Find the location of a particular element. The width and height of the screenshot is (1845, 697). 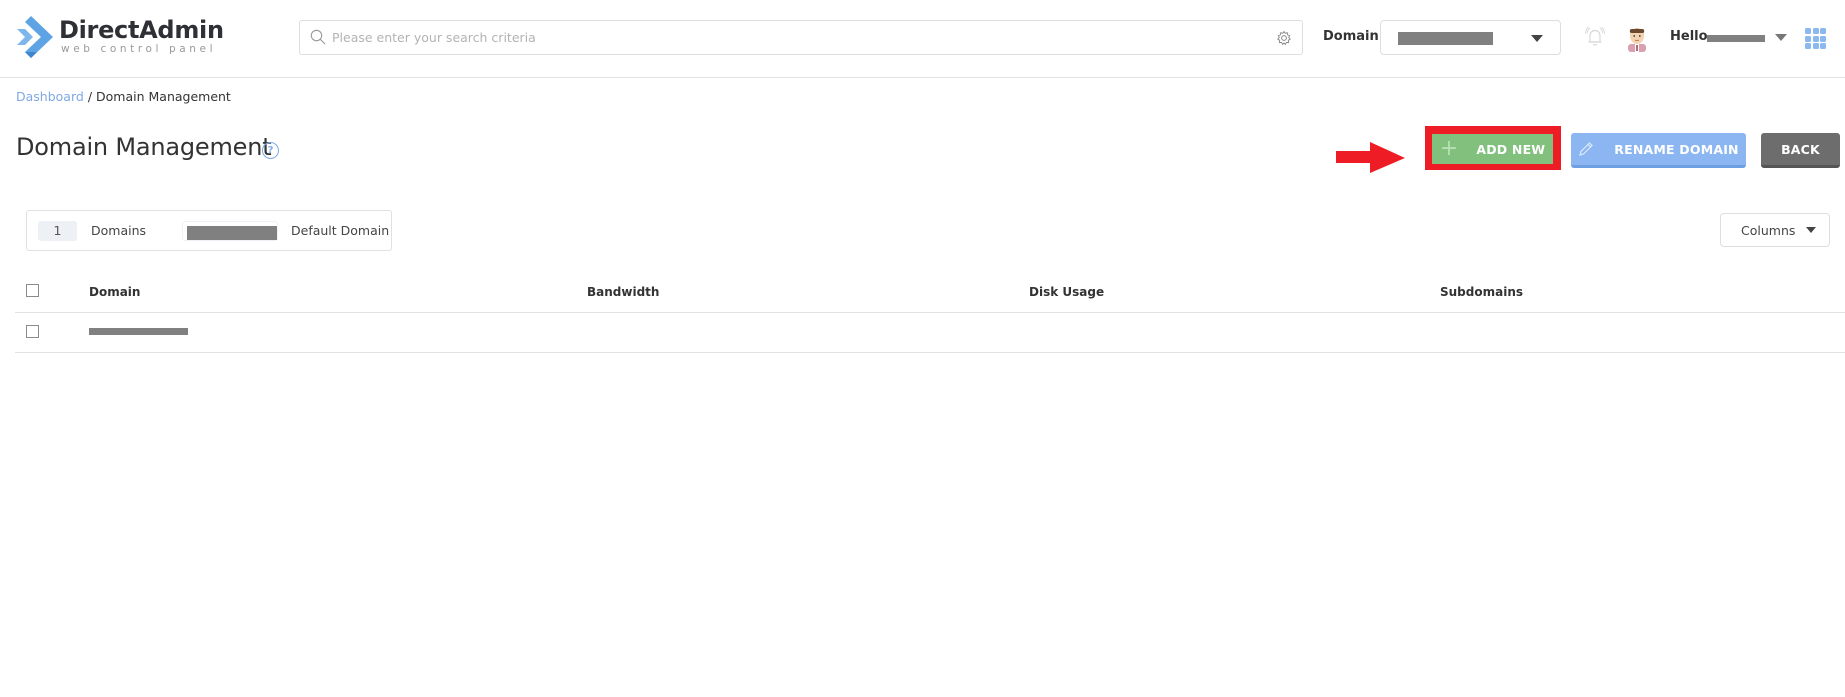

back-label: BACK is located at coordinates (1800, 149).